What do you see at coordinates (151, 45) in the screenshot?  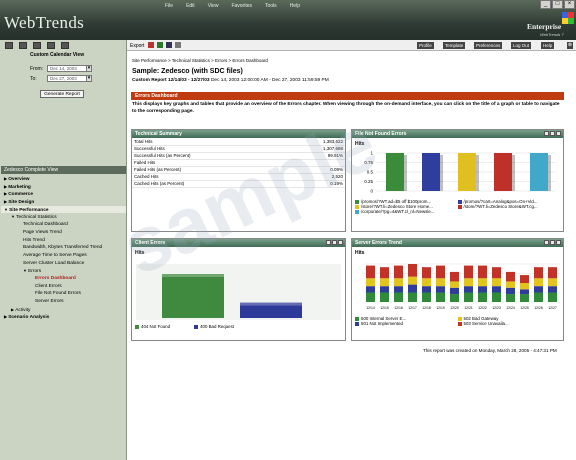 I see `pdf-icon` at bounding box center [151, 45].